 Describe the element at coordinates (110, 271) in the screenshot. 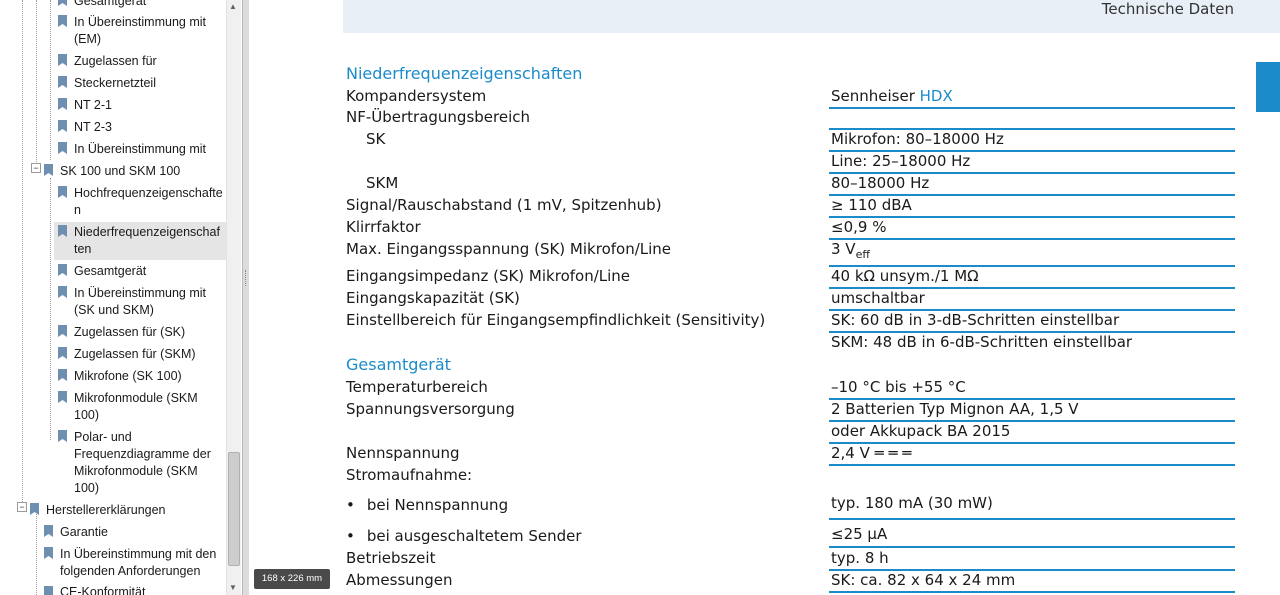

I see `sidebar-item-gesamtgeraet-2: Gesamtgerät` at that location.